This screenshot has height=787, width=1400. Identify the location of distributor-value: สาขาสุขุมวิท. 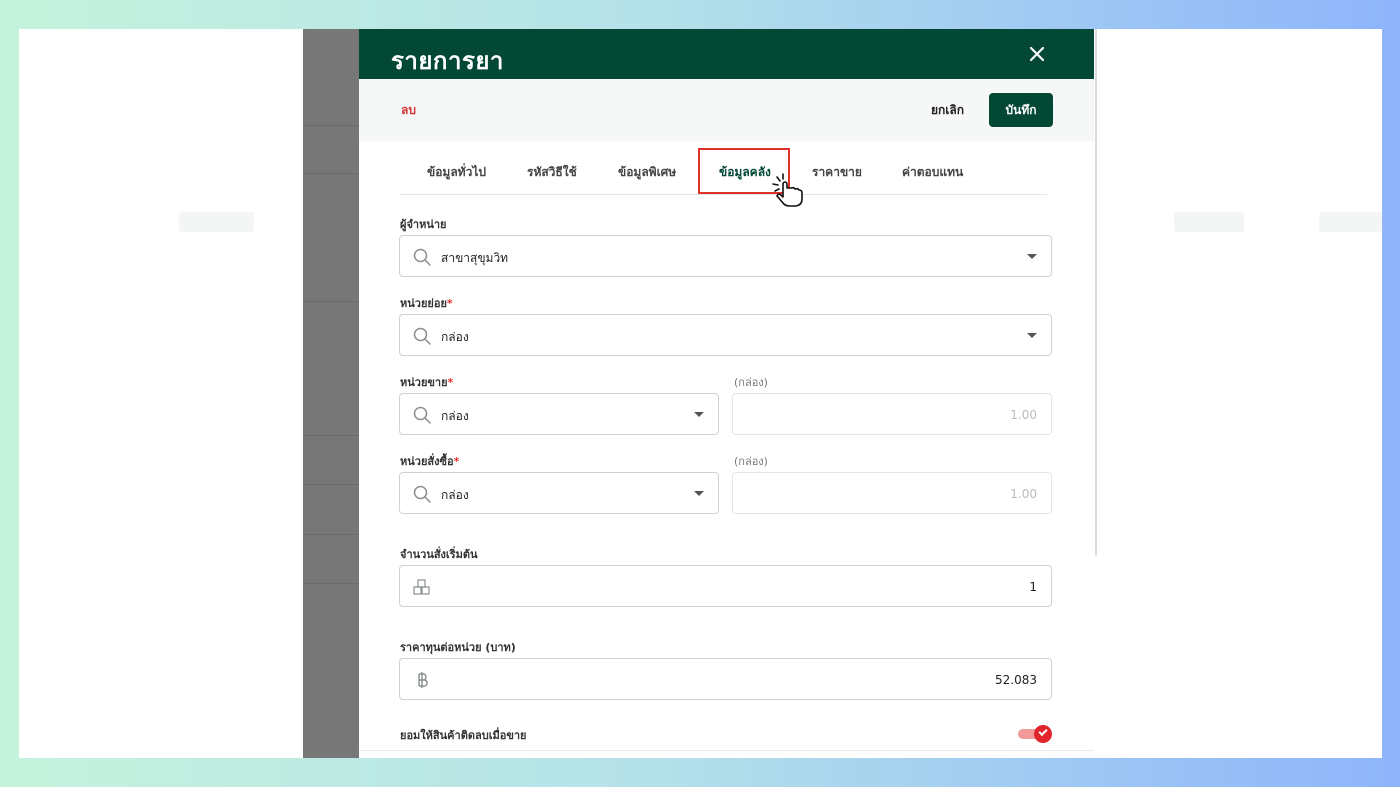
(475, 258).